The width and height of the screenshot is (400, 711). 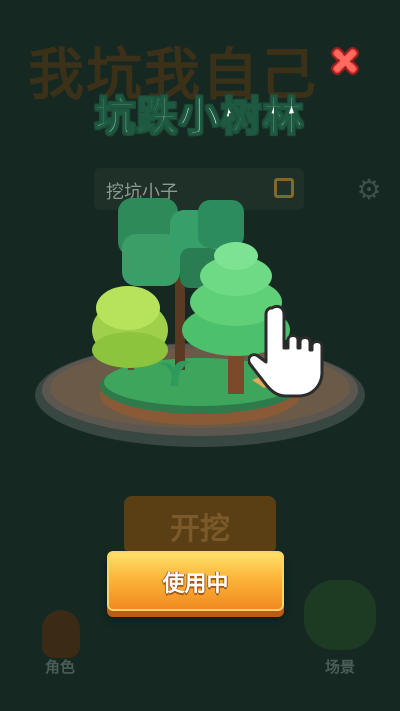 I want to click on background-scene-label: 场景, so click(x=339, y=667).